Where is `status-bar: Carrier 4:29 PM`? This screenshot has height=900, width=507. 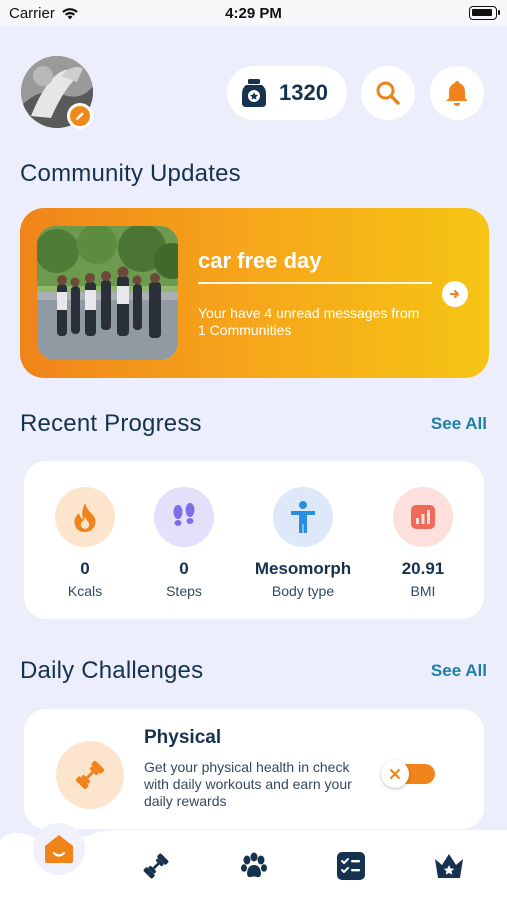 status-bar: Carrier 4:29 PM is located at coordinates (253, 13).